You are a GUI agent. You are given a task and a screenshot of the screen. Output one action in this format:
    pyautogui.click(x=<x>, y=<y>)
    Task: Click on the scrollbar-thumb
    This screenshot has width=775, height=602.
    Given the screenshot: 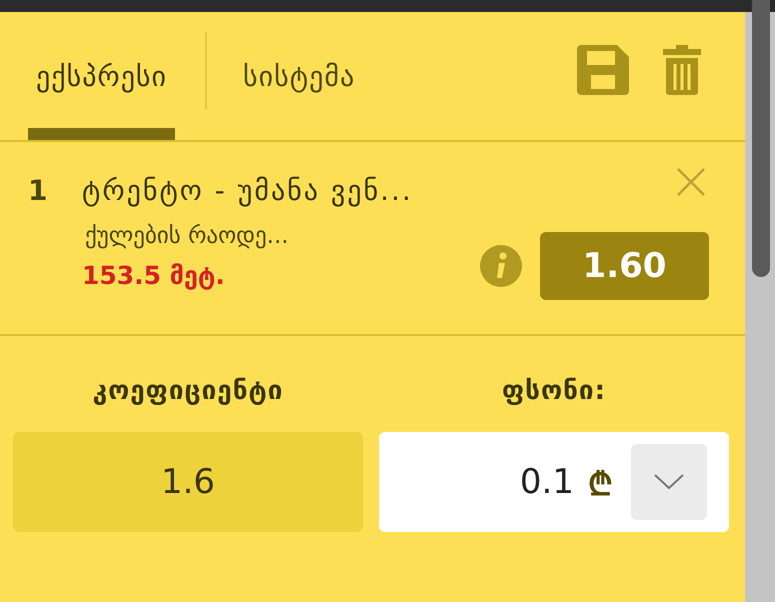 What is the action you would take?
    pyautogui.click(x=761, y=138)
    